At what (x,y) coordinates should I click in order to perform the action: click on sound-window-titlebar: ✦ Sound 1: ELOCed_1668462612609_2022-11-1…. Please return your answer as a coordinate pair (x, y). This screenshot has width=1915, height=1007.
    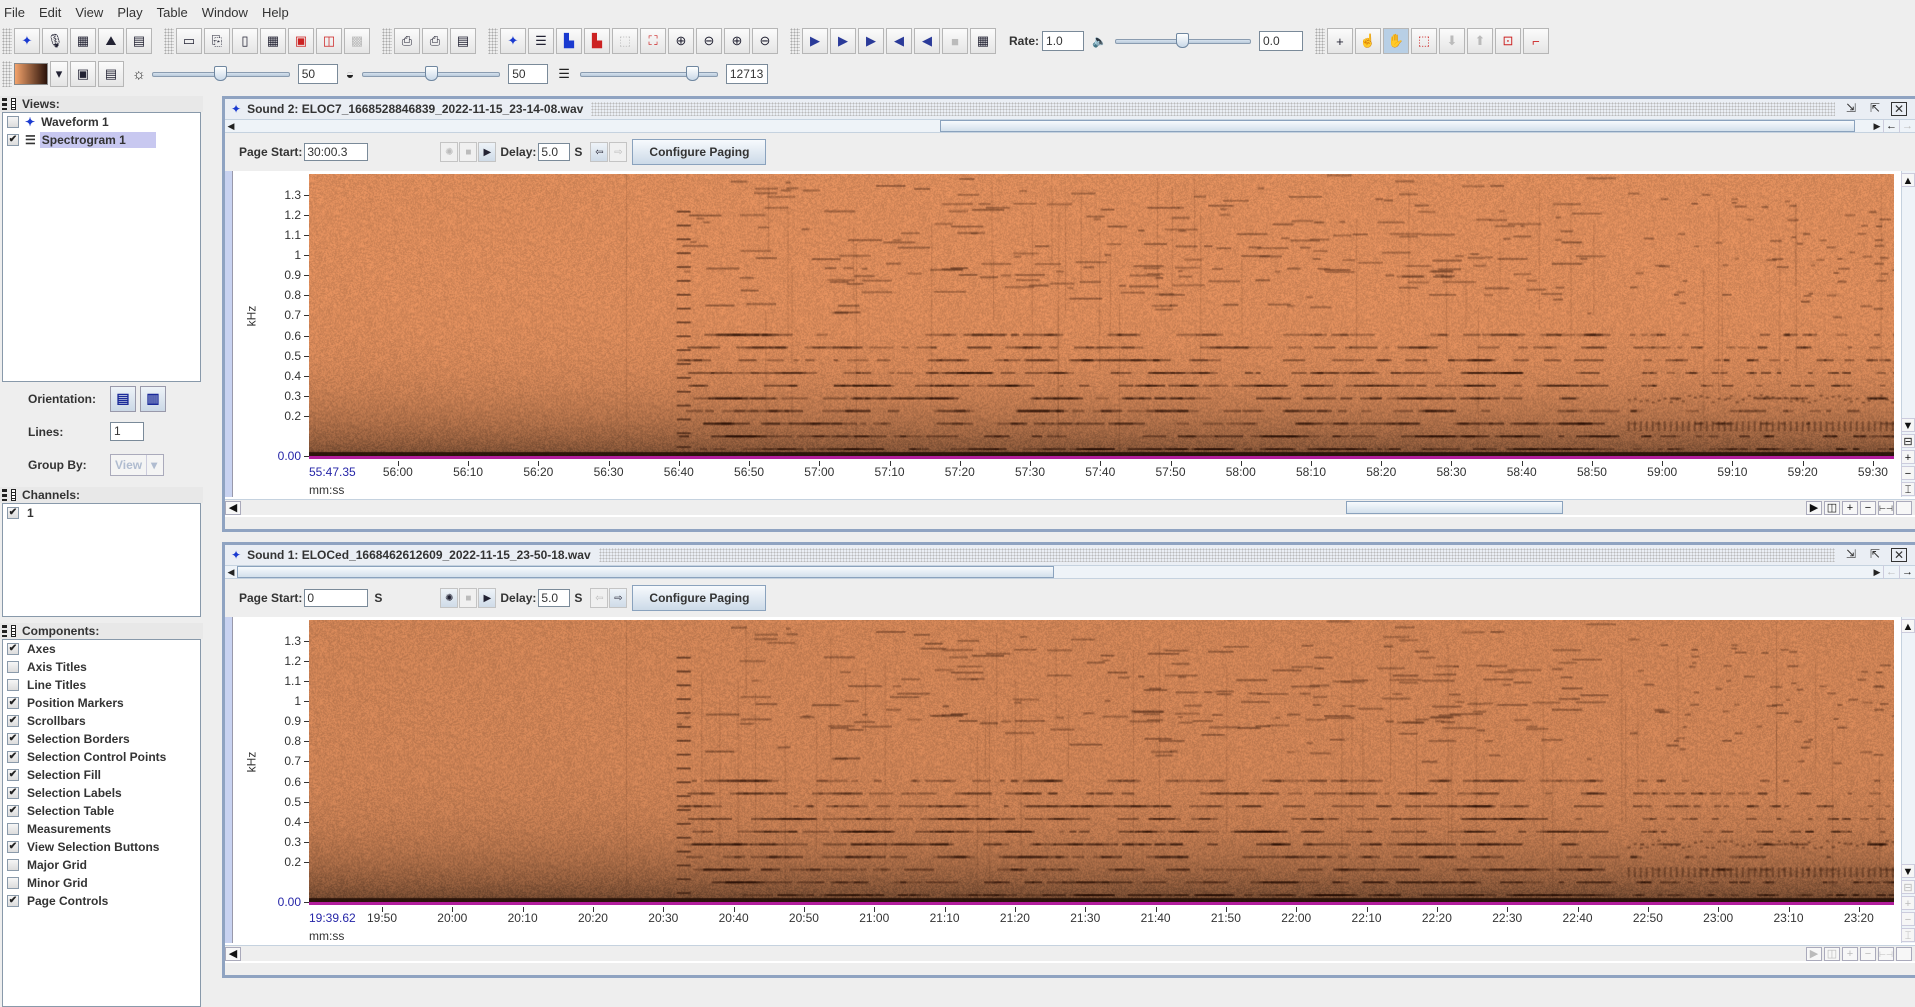
    Looking at the image, I should click on (1070, 555).